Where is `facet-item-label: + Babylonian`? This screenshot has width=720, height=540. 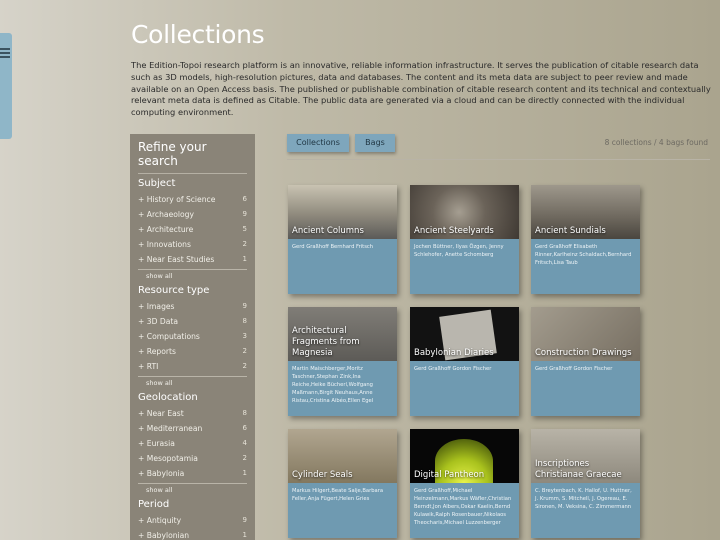
facet-item-label: + Babylonian is located at coordinates (164, 535).